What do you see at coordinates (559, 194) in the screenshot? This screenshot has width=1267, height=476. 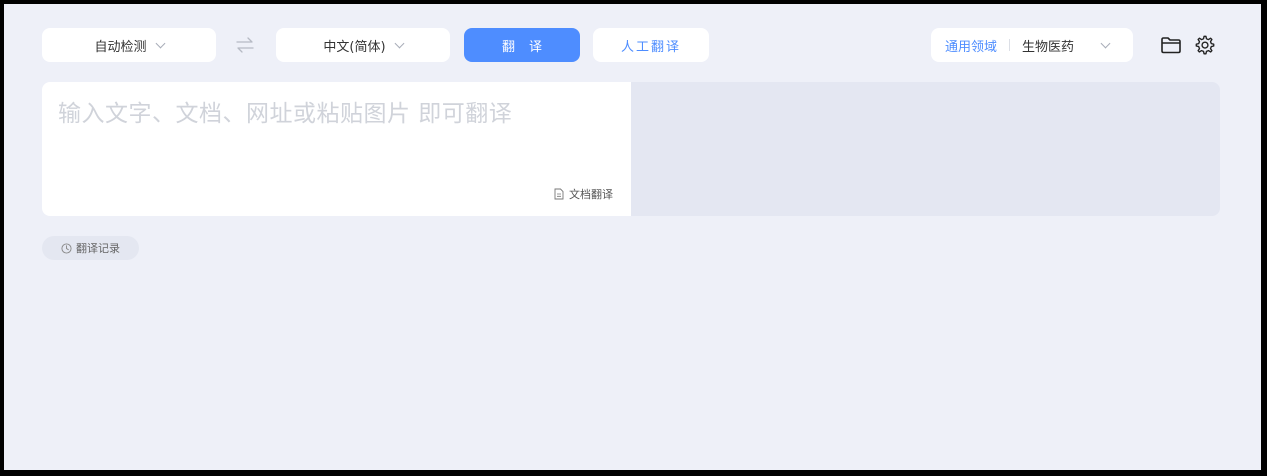 I see `document-icon` at bounding box center [559, 194].